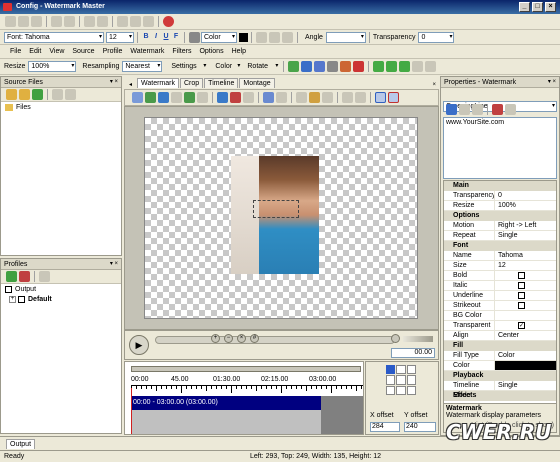 This screenshot has height=462, width=560. What do you see at coordinates (102, 21) in the screenshot?
I see `redo-icon` at bounding box center [102, 21].